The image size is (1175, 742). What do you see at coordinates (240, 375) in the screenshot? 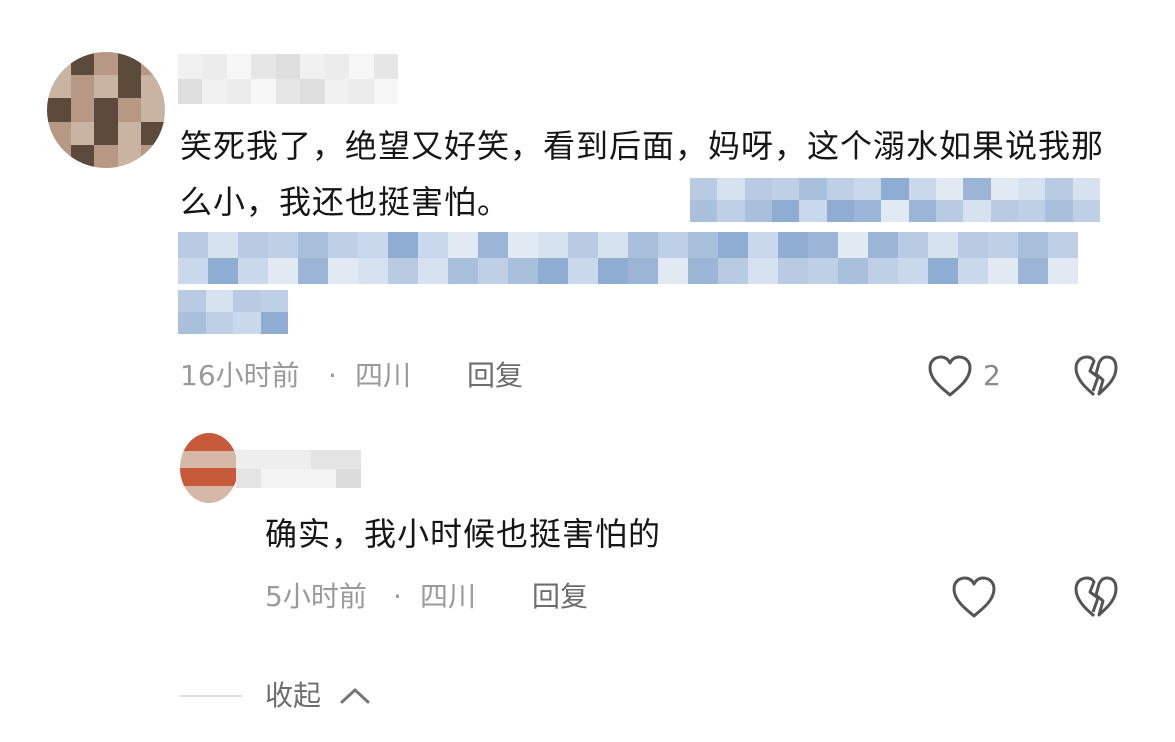
I see `comment-time: 16小时前` at bounding box center [240, 375].